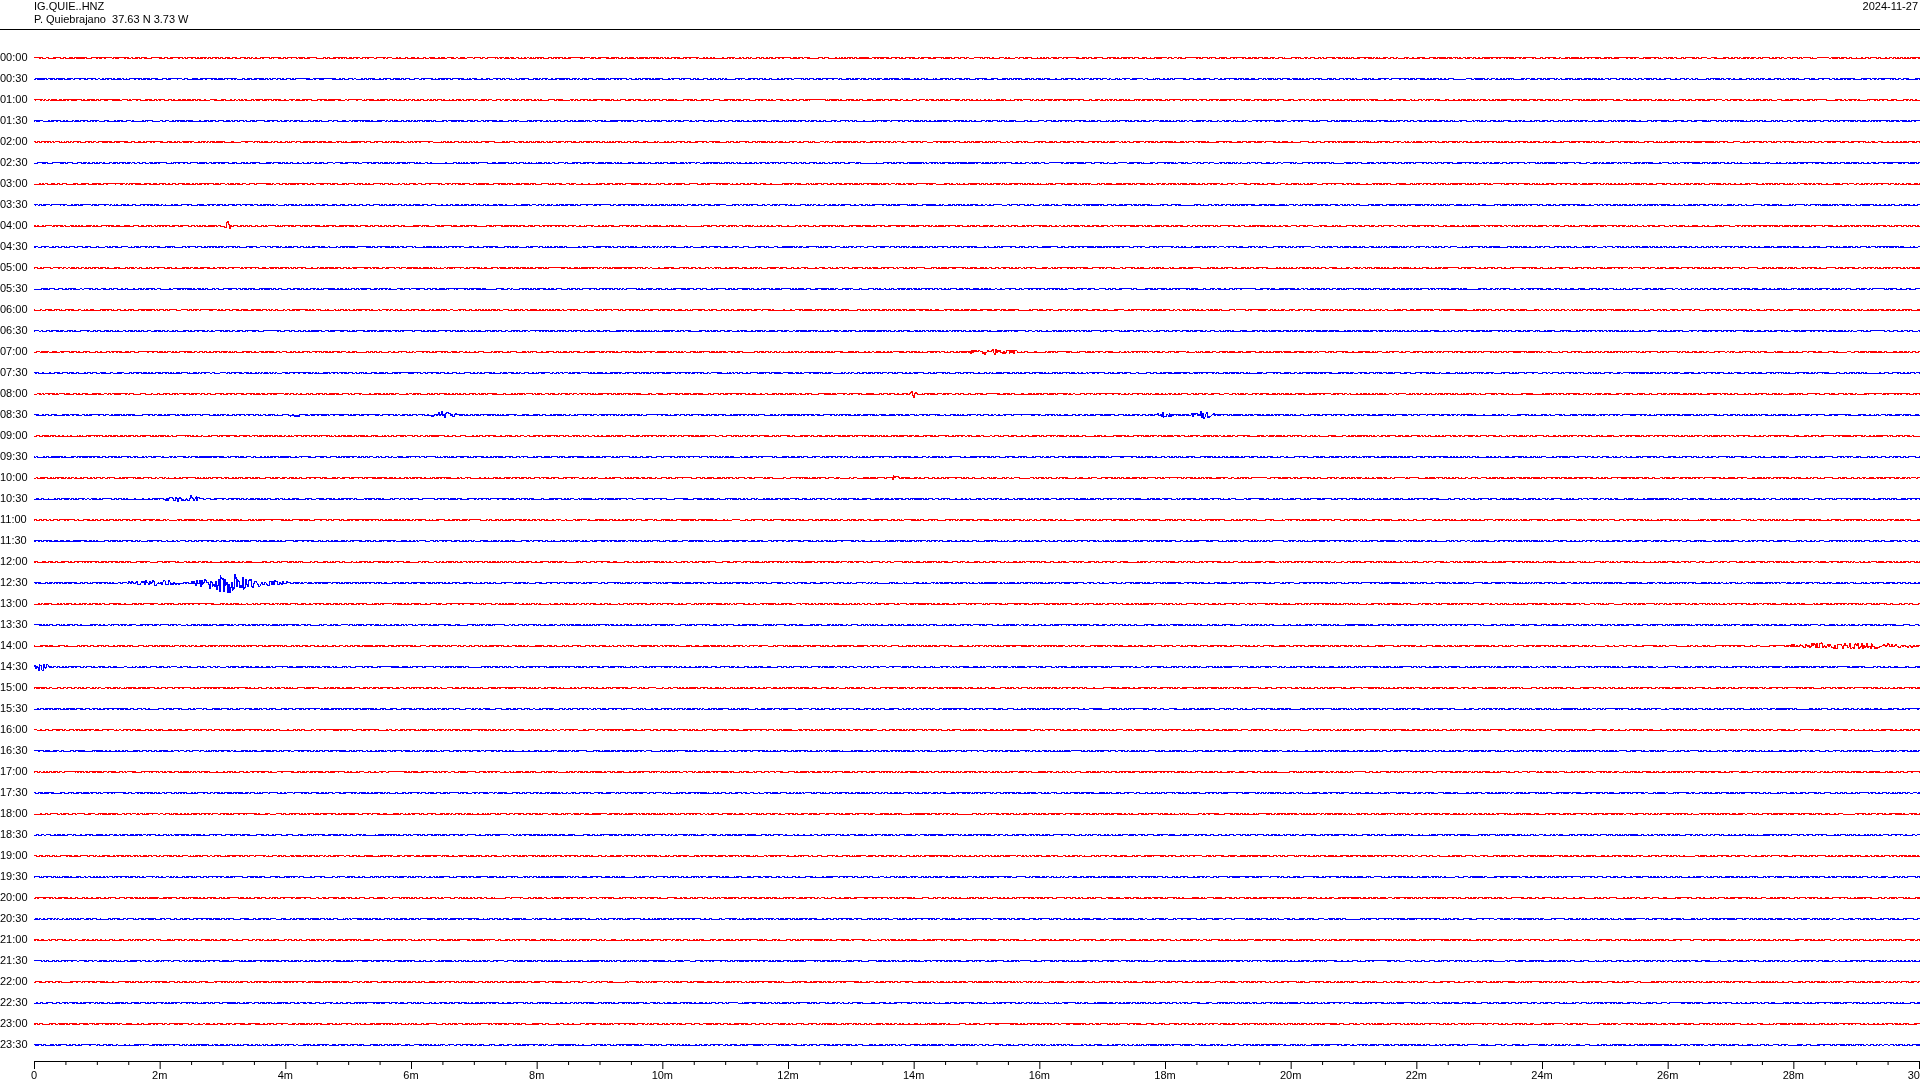 The image size is (1920, 1080). Describe the element at coordinates (14, 981) in the screenshot. I see `time-label: 22:00` at that location.